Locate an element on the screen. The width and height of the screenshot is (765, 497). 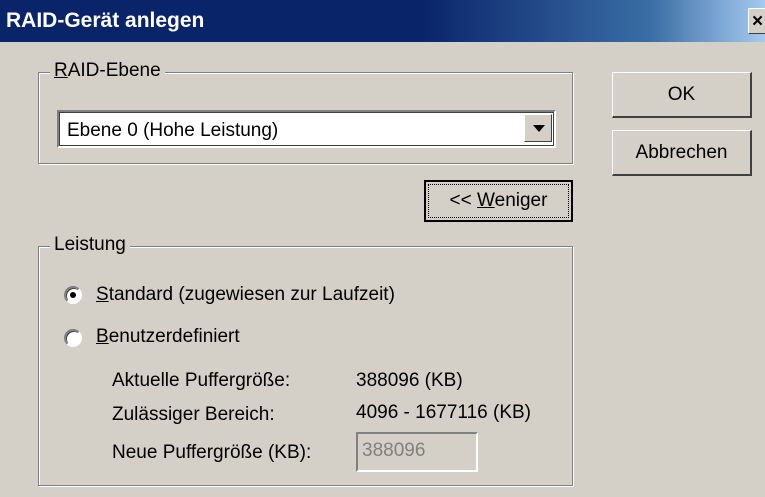
close-icon: × is located at coordinates (758, 21).